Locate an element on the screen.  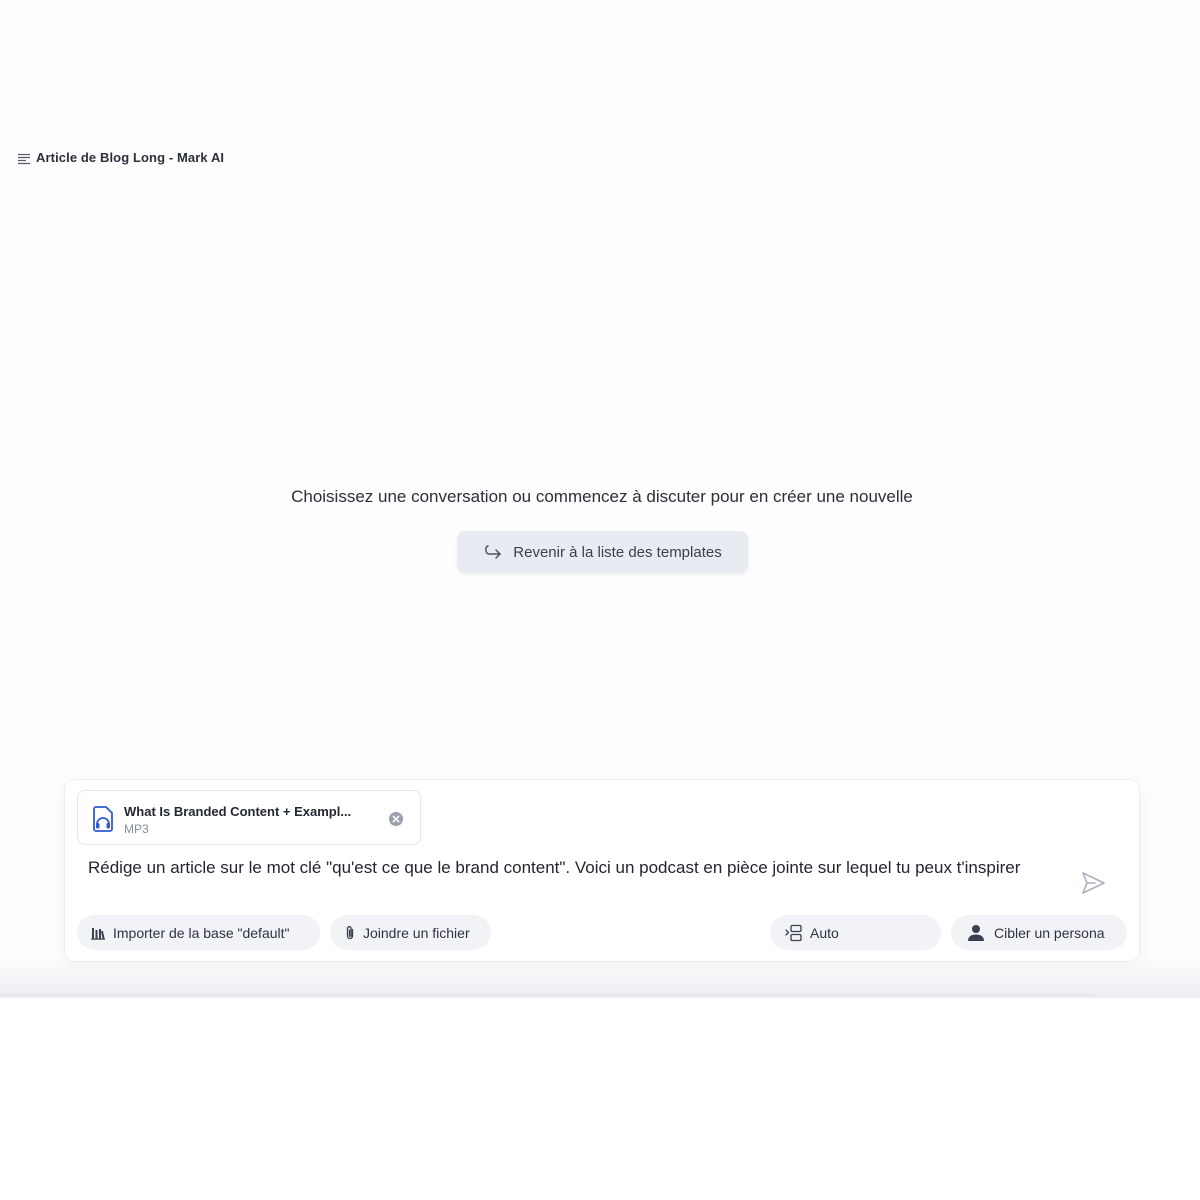
persona-label: Cibler un persona is located at coordinates (1049, 932).